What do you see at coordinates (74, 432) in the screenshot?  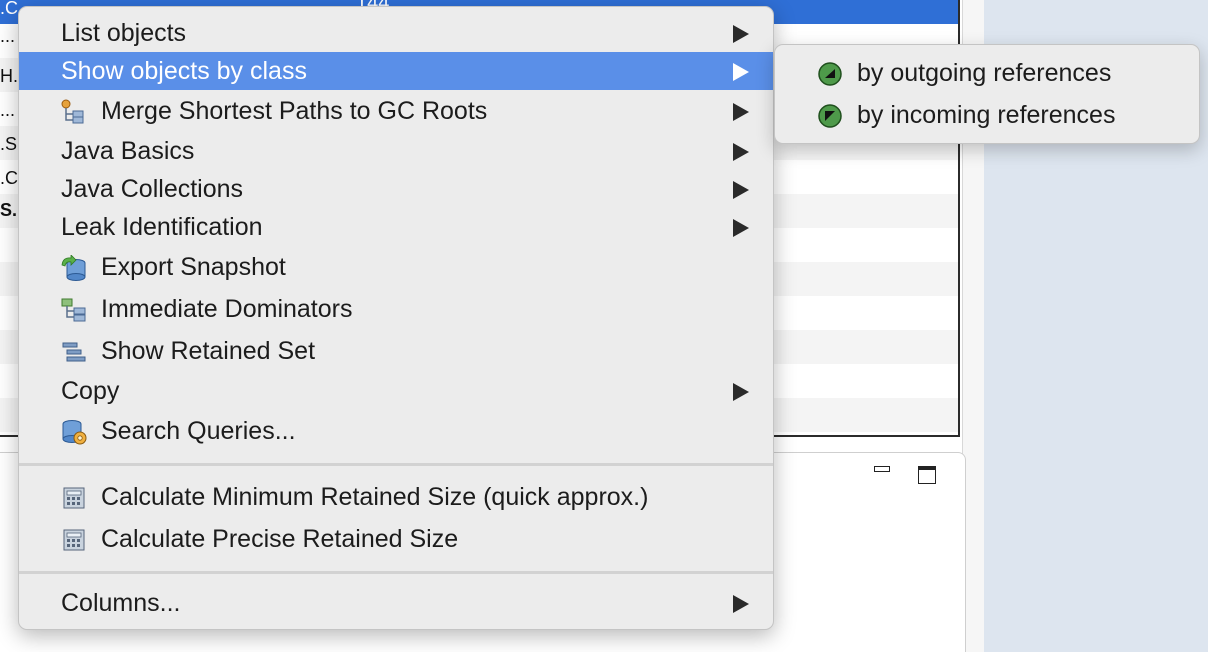 I see `search-queries-icon` at bounding box center [74, 432].